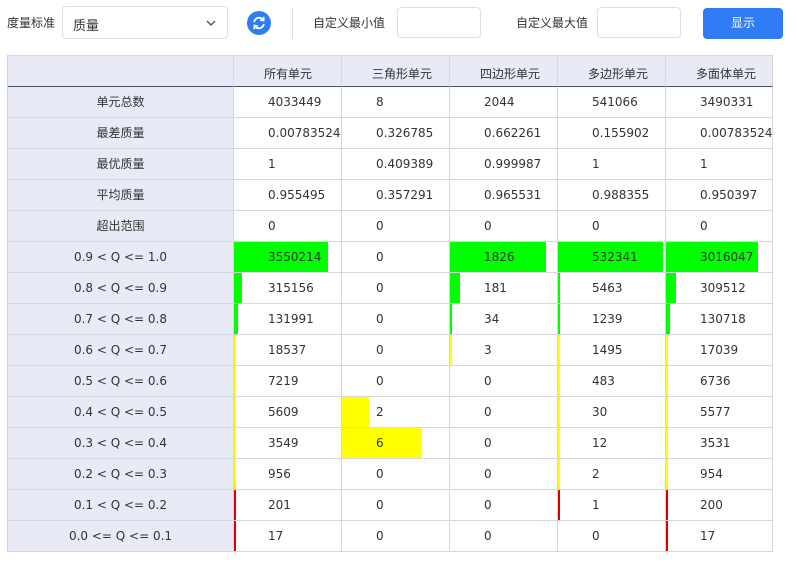  What do you see at coordinates (380, 102) in the screenshot?
I see `cell-value: 8` at bounding box center [380, 102].